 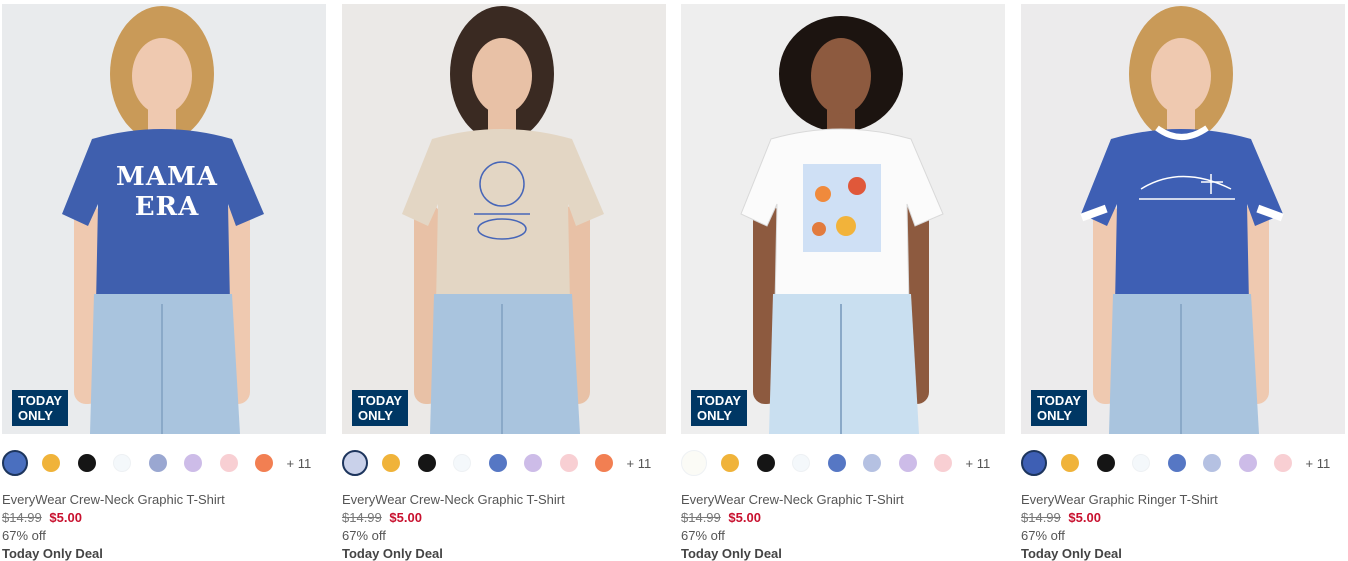 What do you see at coordinates (167, 192) in the screenshot?
I see `shirt-graphic-text: MAMA ERA` at bounding box center [167, 192].